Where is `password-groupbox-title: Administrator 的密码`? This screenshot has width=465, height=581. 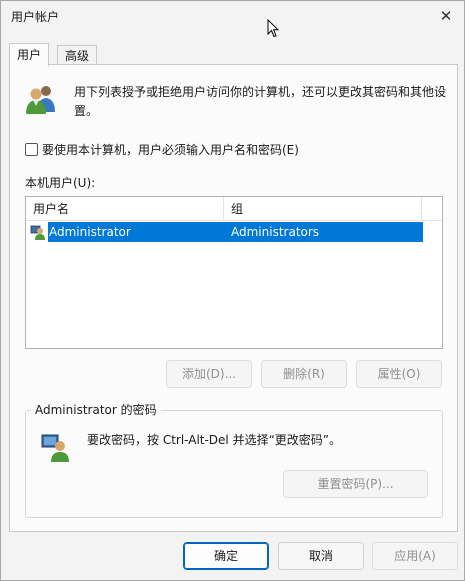
password-groupbox-title: Administrator 的密码 is located at coordinates (96, 409).